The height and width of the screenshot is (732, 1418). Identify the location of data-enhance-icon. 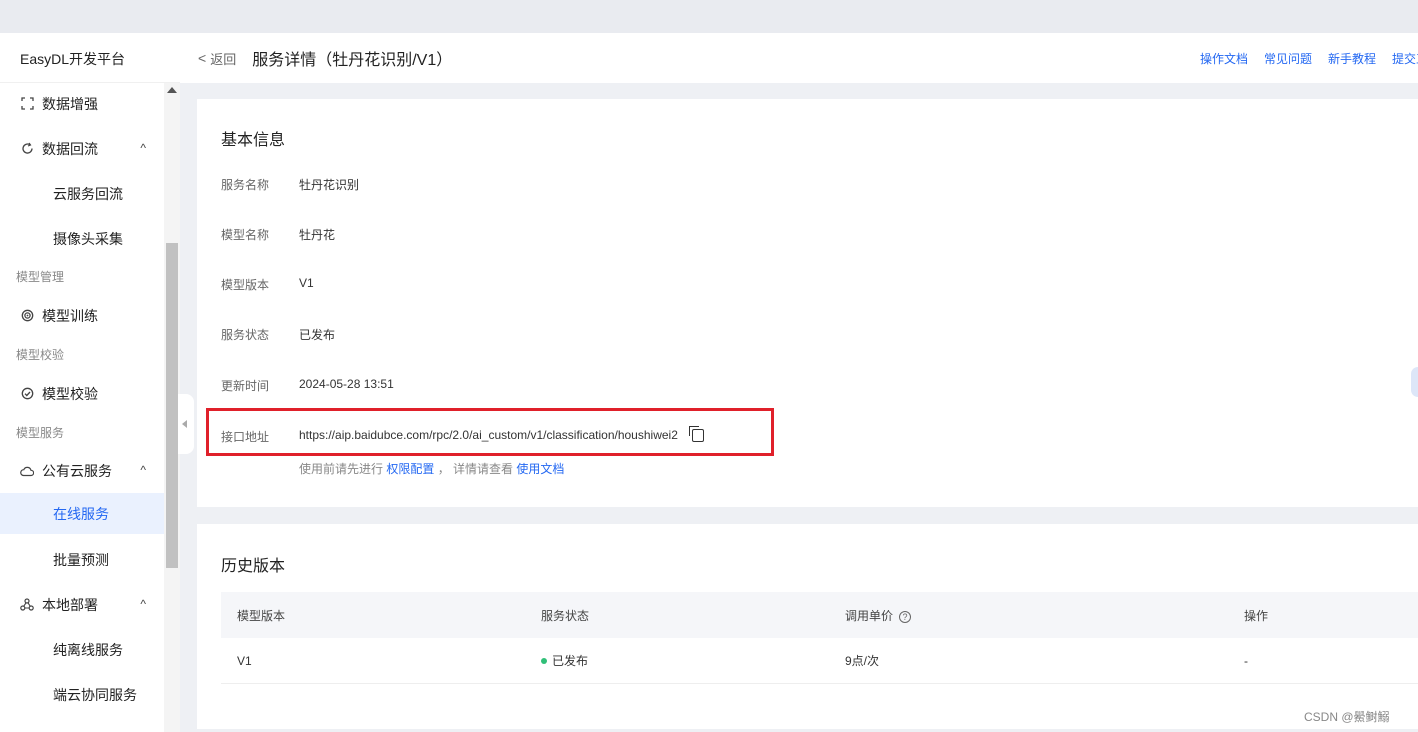
(27, 104).